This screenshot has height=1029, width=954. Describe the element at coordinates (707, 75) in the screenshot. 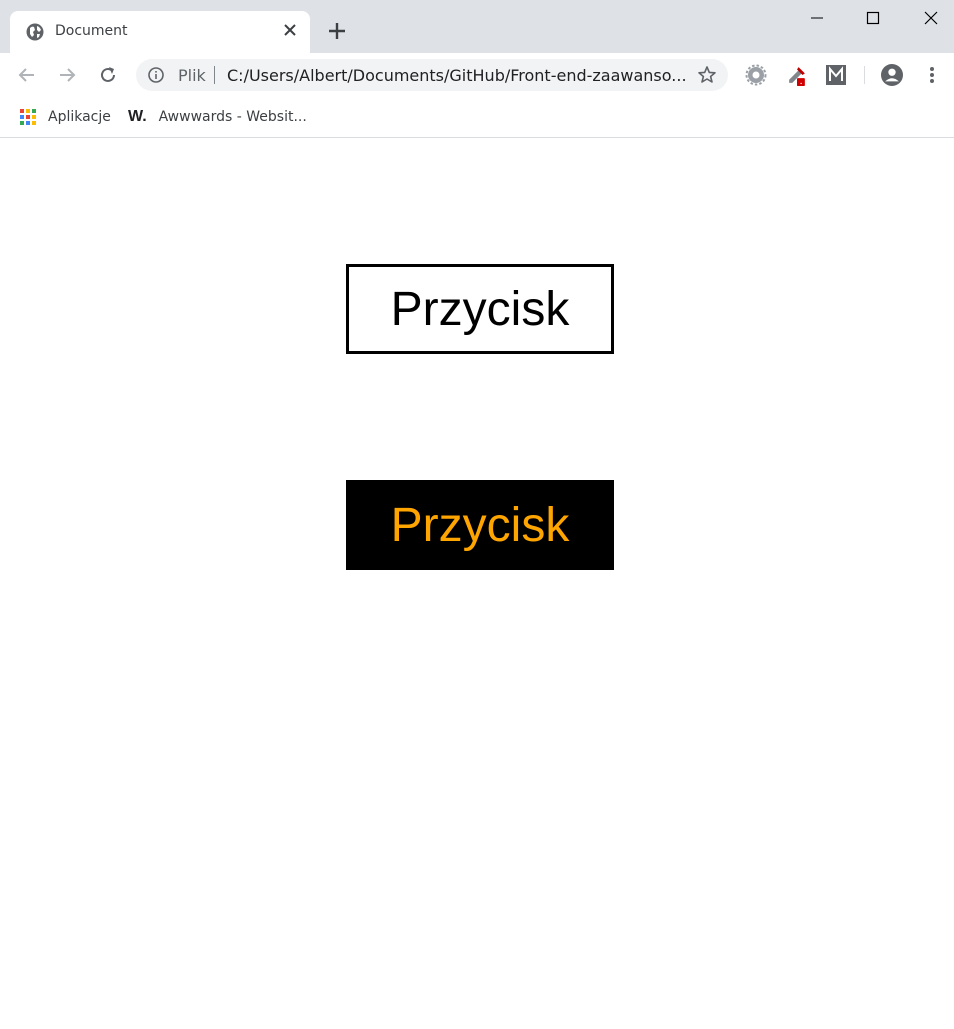

I see `bookmark-star-icon` at that location.